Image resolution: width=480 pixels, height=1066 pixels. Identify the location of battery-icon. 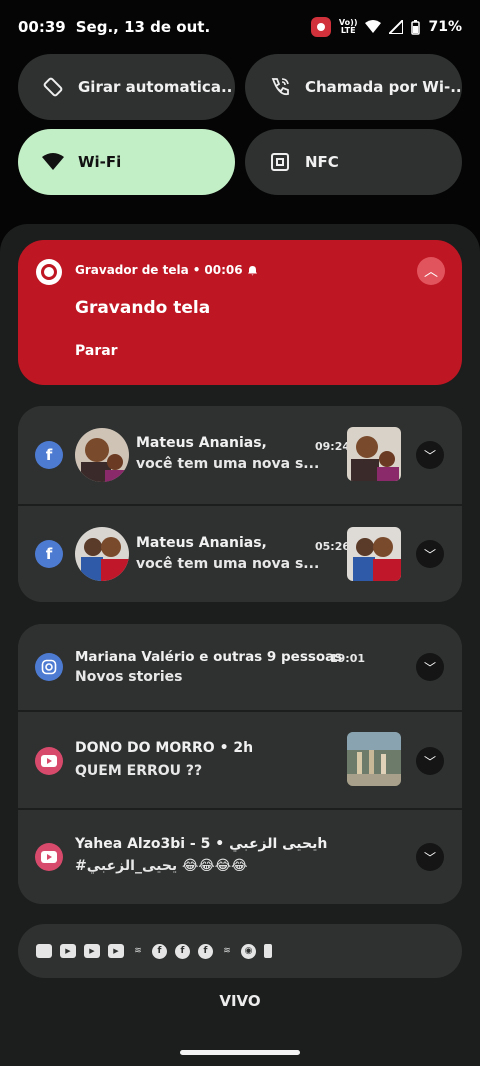
(416, 27).